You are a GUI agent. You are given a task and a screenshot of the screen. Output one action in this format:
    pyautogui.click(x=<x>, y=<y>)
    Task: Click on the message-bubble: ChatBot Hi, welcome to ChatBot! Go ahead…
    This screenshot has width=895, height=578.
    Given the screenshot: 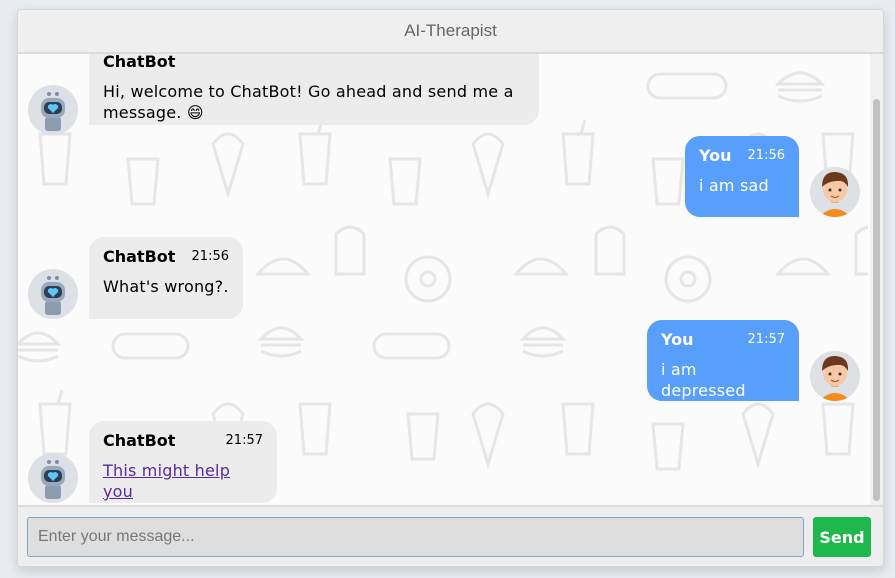 What is the action you would take?
    pyautogui.click(x=314, y=89)
    